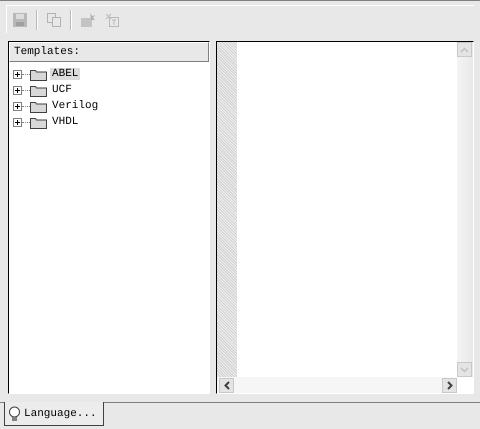 The width and height of the screenshot is (480, 429). Describe the element at coordinates (226, 385) in the screenshot. I see `scroll-left-icon` at that location.